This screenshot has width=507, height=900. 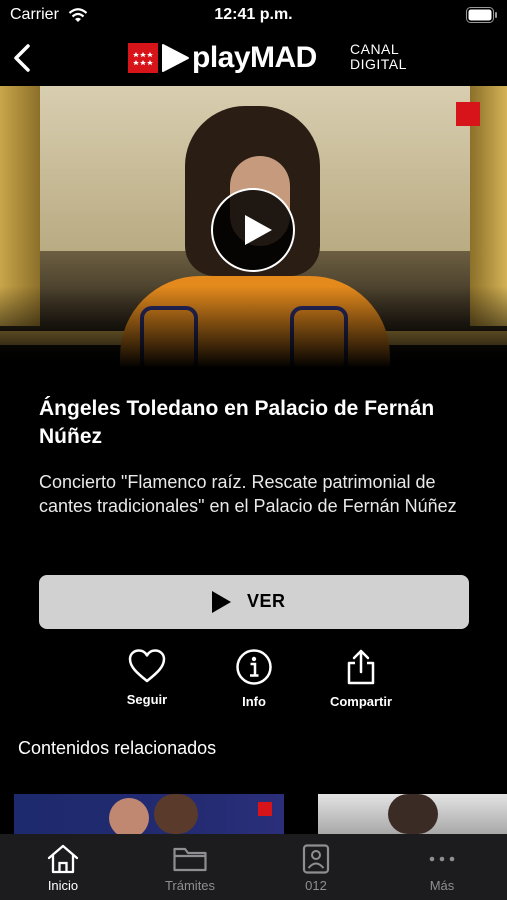 I want to click on tab-012: 012, so click(x=316, y=867).